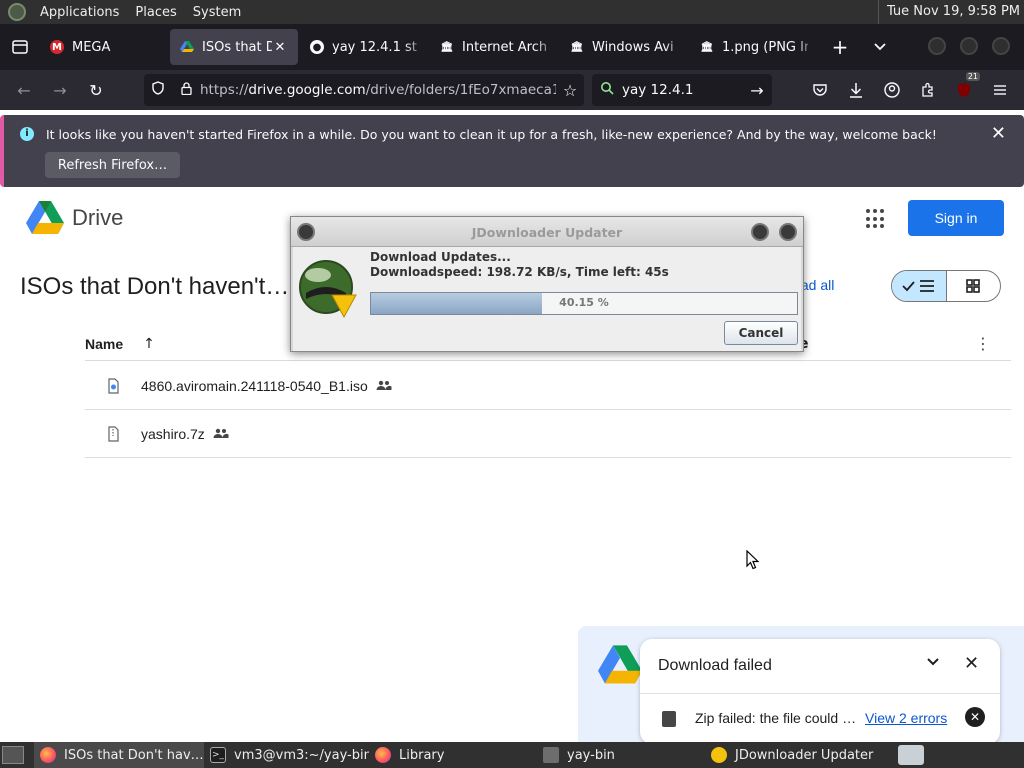  I want to click on search-bar: yay 12.4.1 →, so click(682, 90).